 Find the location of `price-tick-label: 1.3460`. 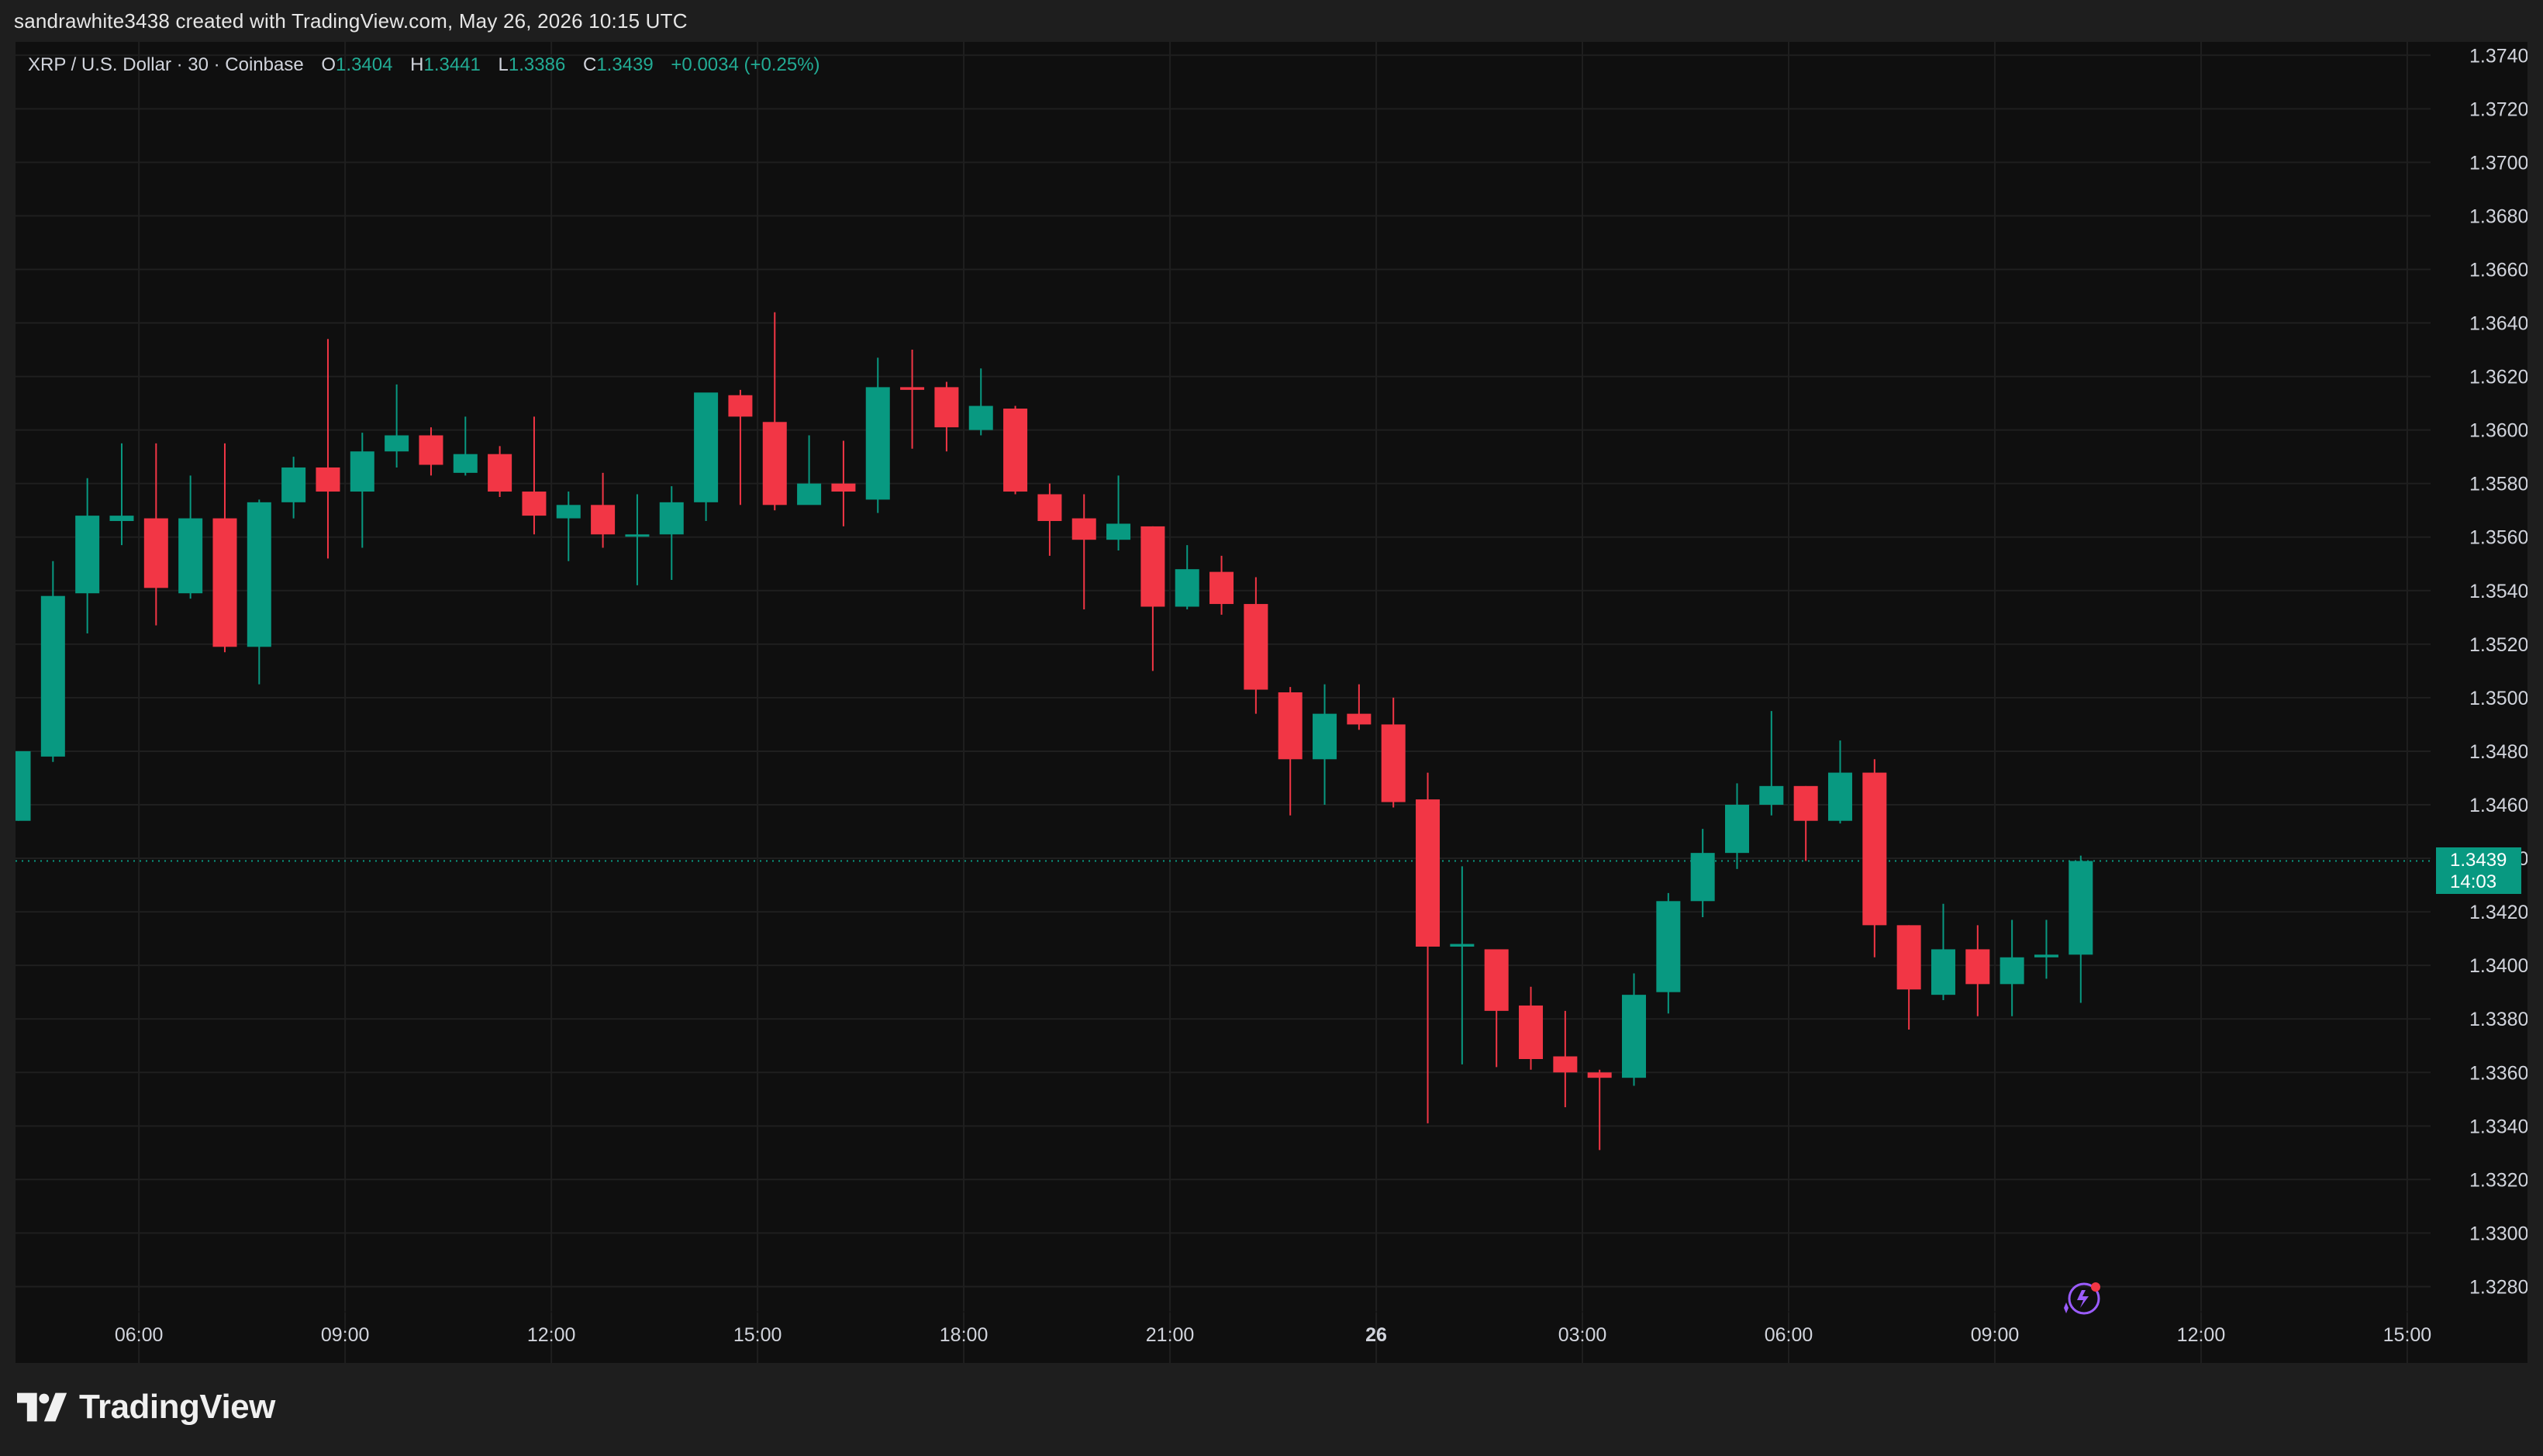

price-tick-label: 1.3460 is located at coordinates (2498, 806).